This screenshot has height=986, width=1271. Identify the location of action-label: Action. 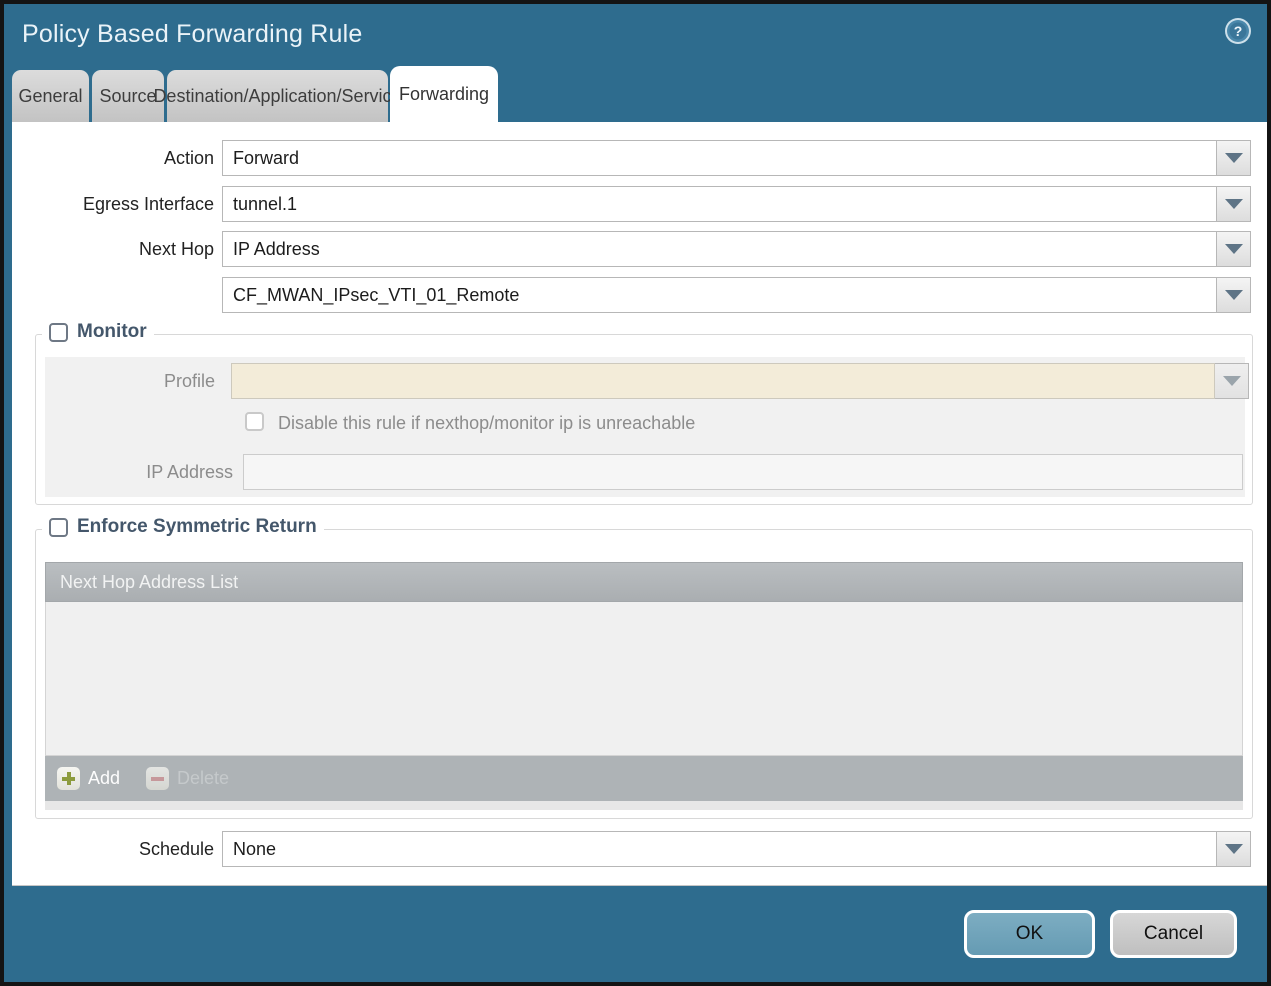
(188, 158).